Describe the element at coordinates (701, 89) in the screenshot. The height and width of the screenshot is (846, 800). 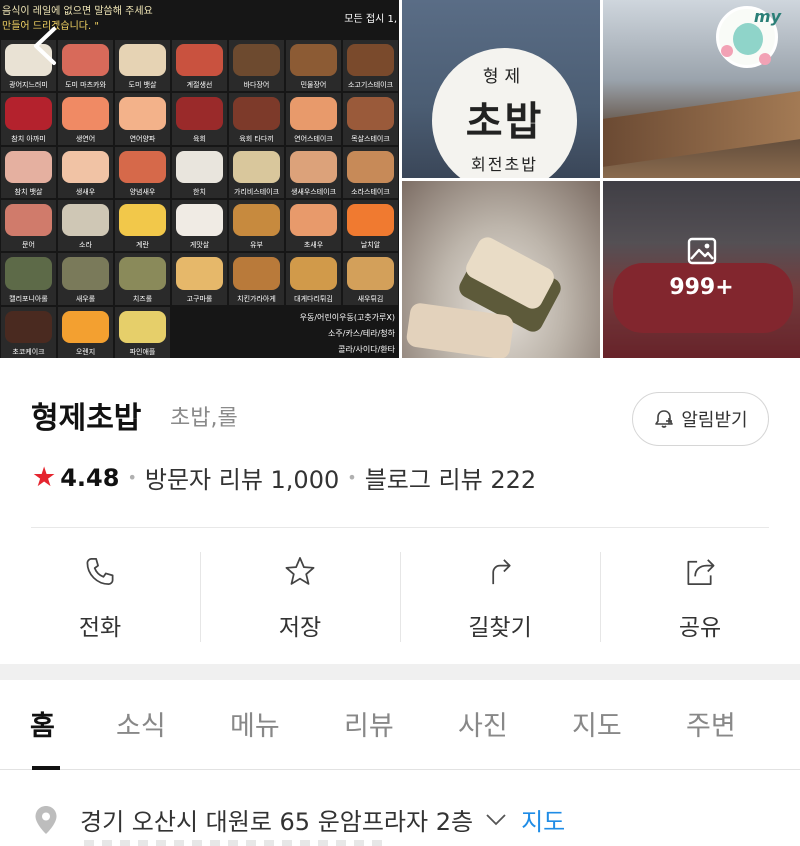
I see `interior-photo: my` at that location.